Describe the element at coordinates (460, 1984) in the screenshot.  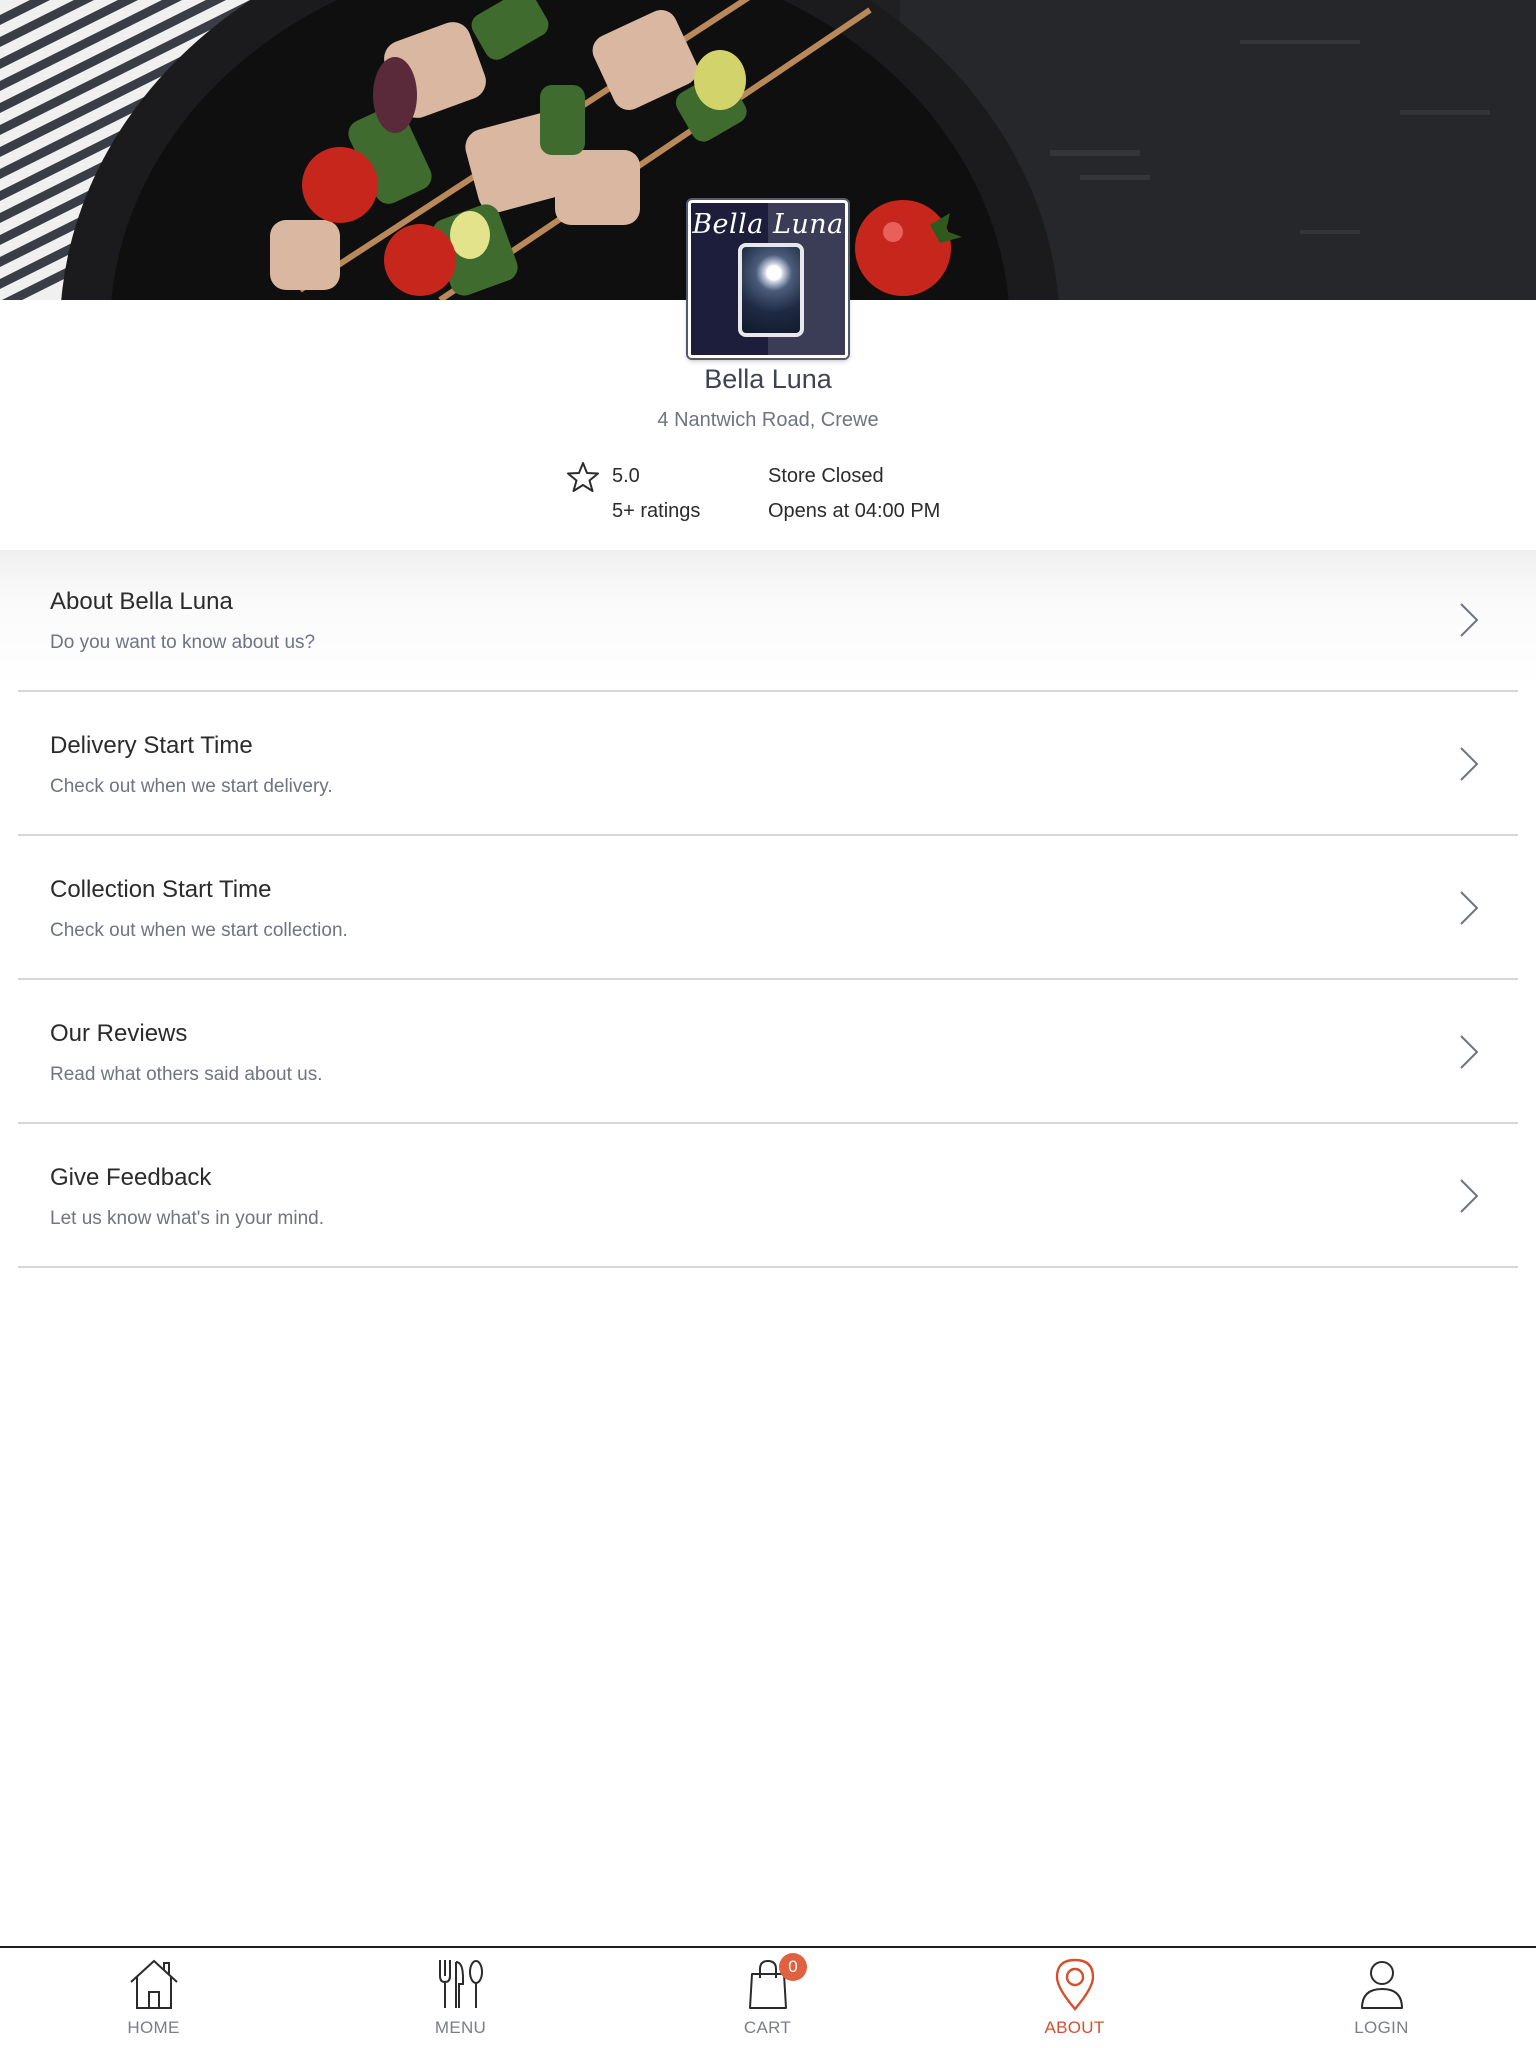
I see `cutlery-icon` at that location.